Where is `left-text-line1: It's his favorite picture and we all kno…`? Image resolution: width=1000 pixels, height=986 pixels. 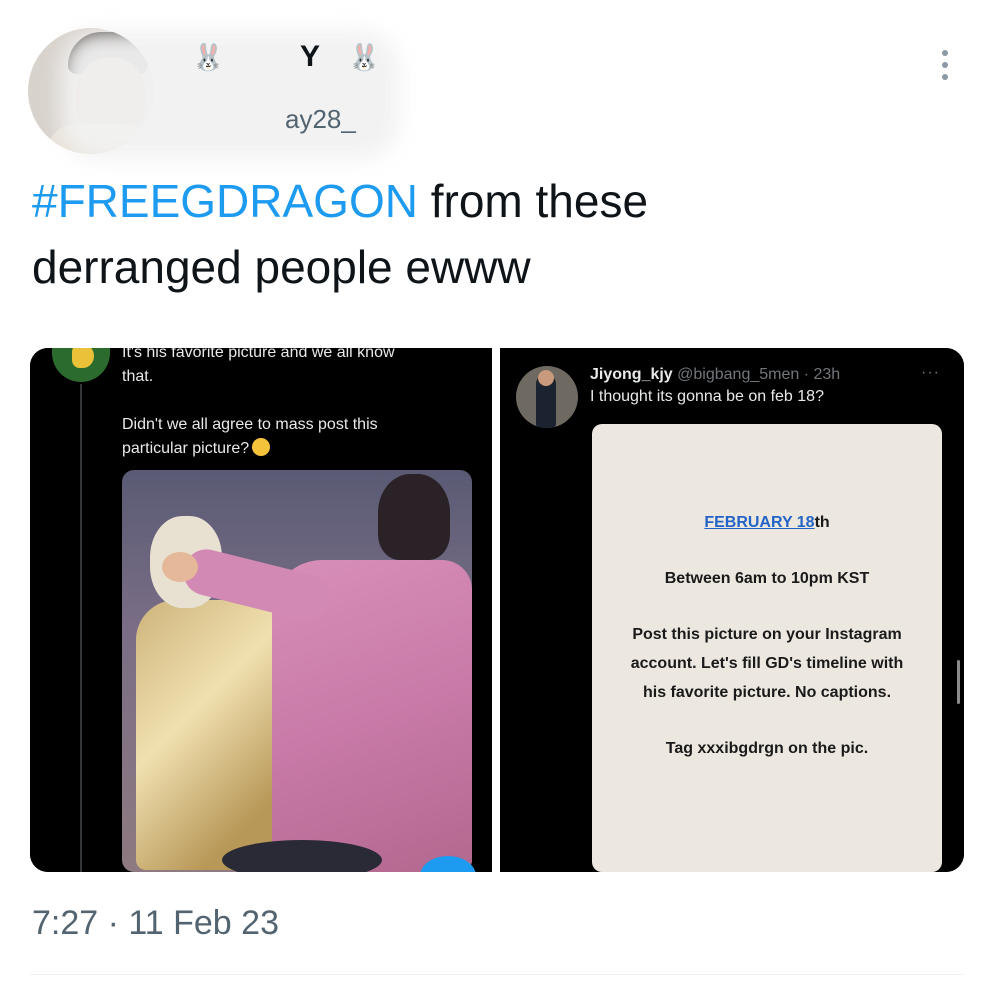
left-text-line1: It's his favorite picture and we all kno… is located at coordinates (258, 354).